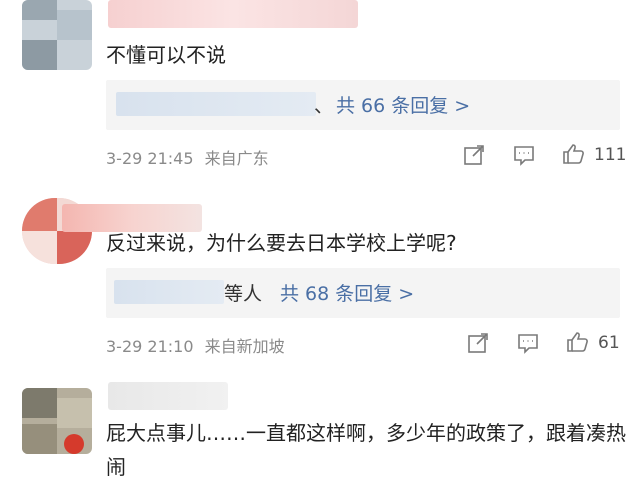 The height and width of the screenshot is (484, 640). I want to click on replies-preview: 、 共 66 条回复 >, so click(363, 105).